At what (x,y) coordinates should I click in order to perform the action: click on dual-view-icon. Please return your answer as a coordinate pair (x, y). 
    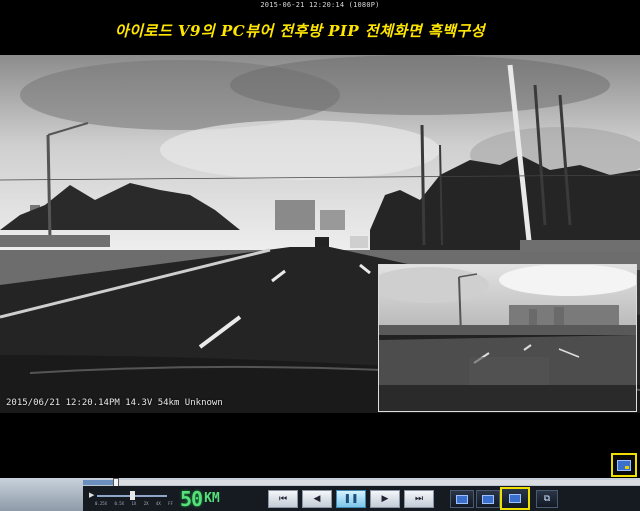
    Looking at the image, I should click on (488, 499).